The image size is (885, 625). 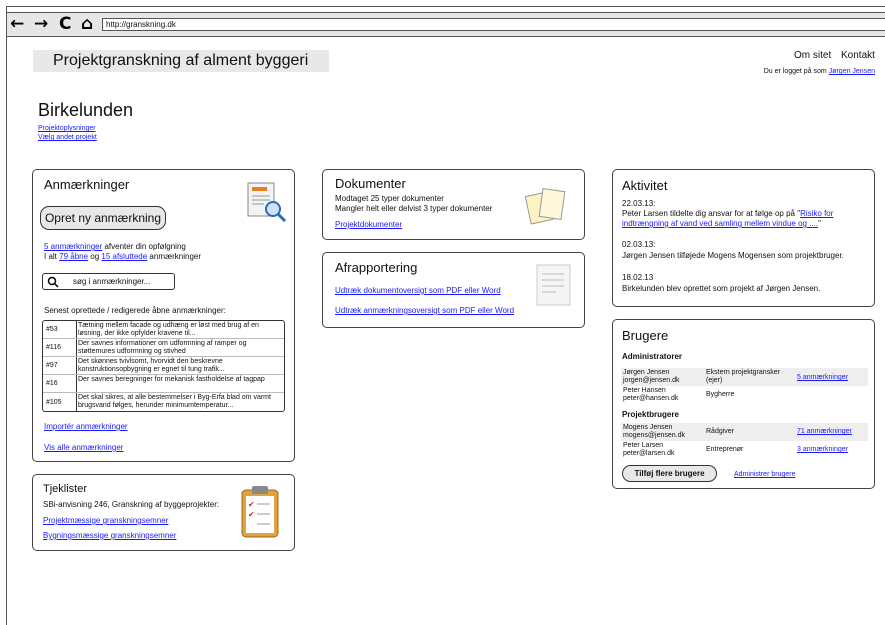 I want to click on user-name: Mogens Jensen, so click(x=648, y=427).